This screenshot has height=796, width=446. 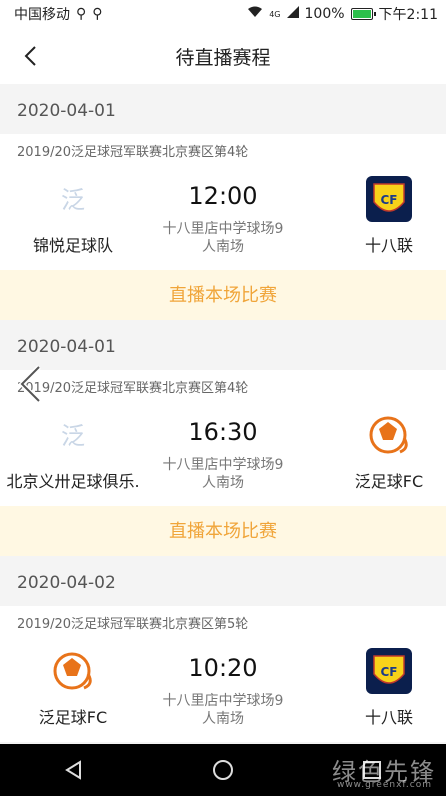 I want to click on match-row: 泛足球FC 10:20 十八里店中学球场9 人南场 CF 十八联, so click(x=223, y=691).